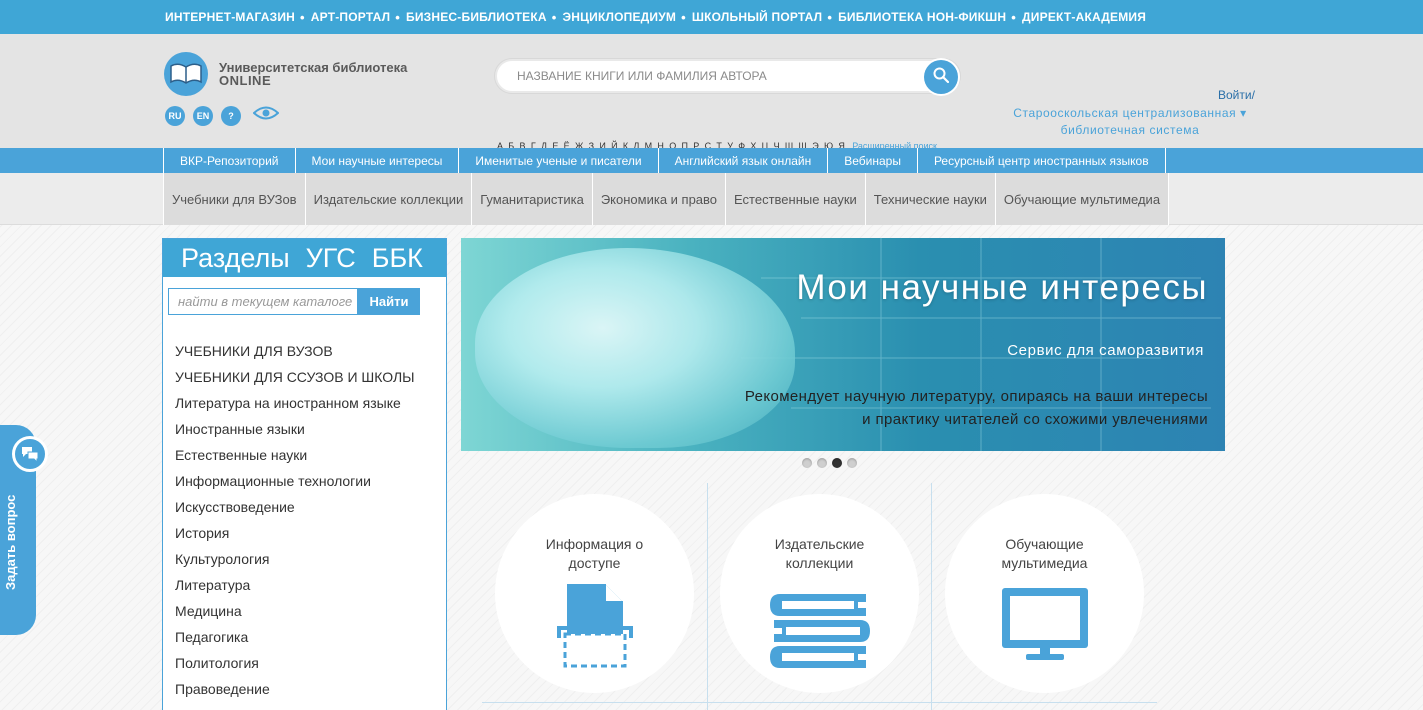  I want to click on document-scan-icon, so click(594, 626).